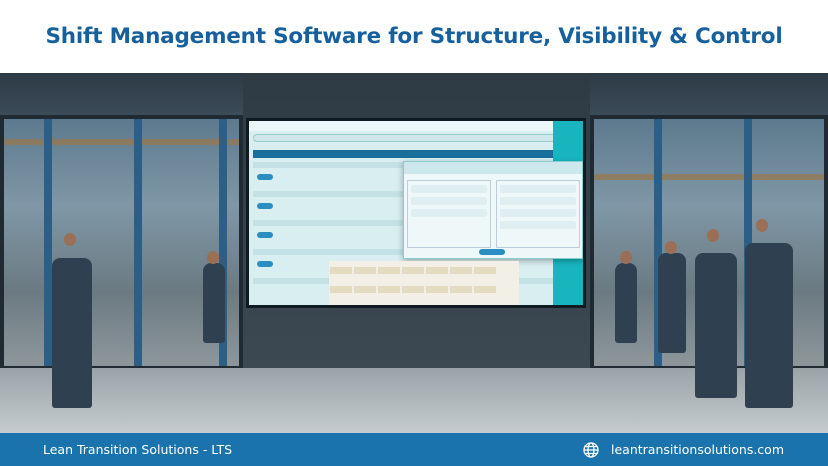 Image resolution: width=828 pixels, height=466 pixels. What do you see at coordinates (424, 283) in the screenshot?
I see `calendar-grid` at bounding box center [424, 283].